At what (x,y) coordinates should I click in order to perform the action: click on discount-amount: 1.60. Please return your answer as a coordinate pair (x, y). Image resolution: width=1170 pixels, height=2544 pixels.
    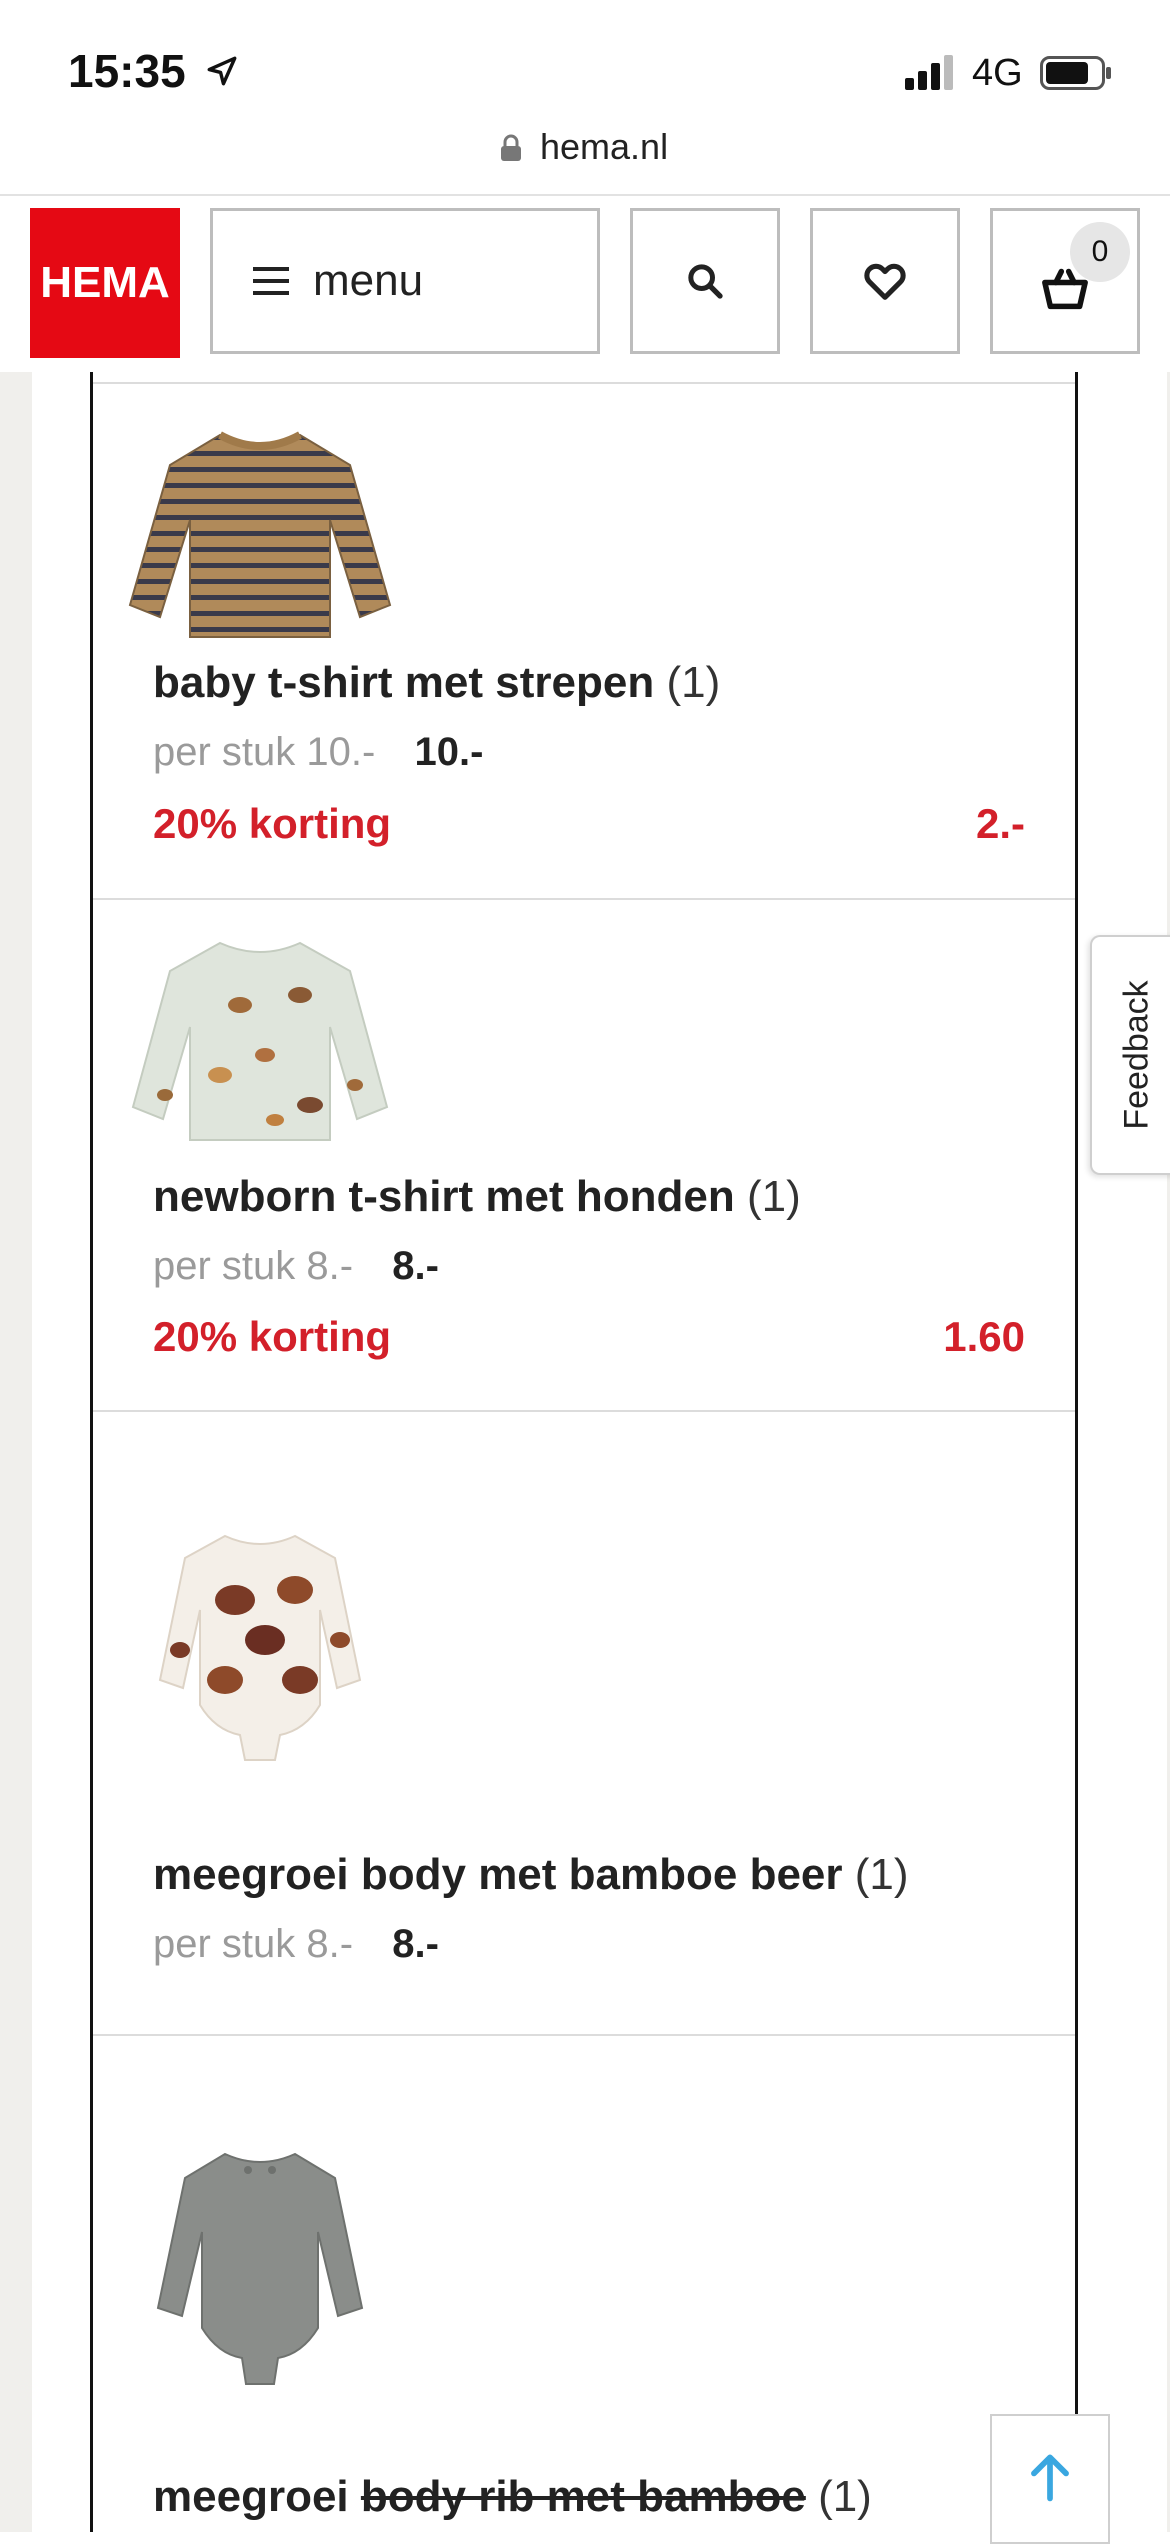
    Looking at the image, I should click on (984, 1336).